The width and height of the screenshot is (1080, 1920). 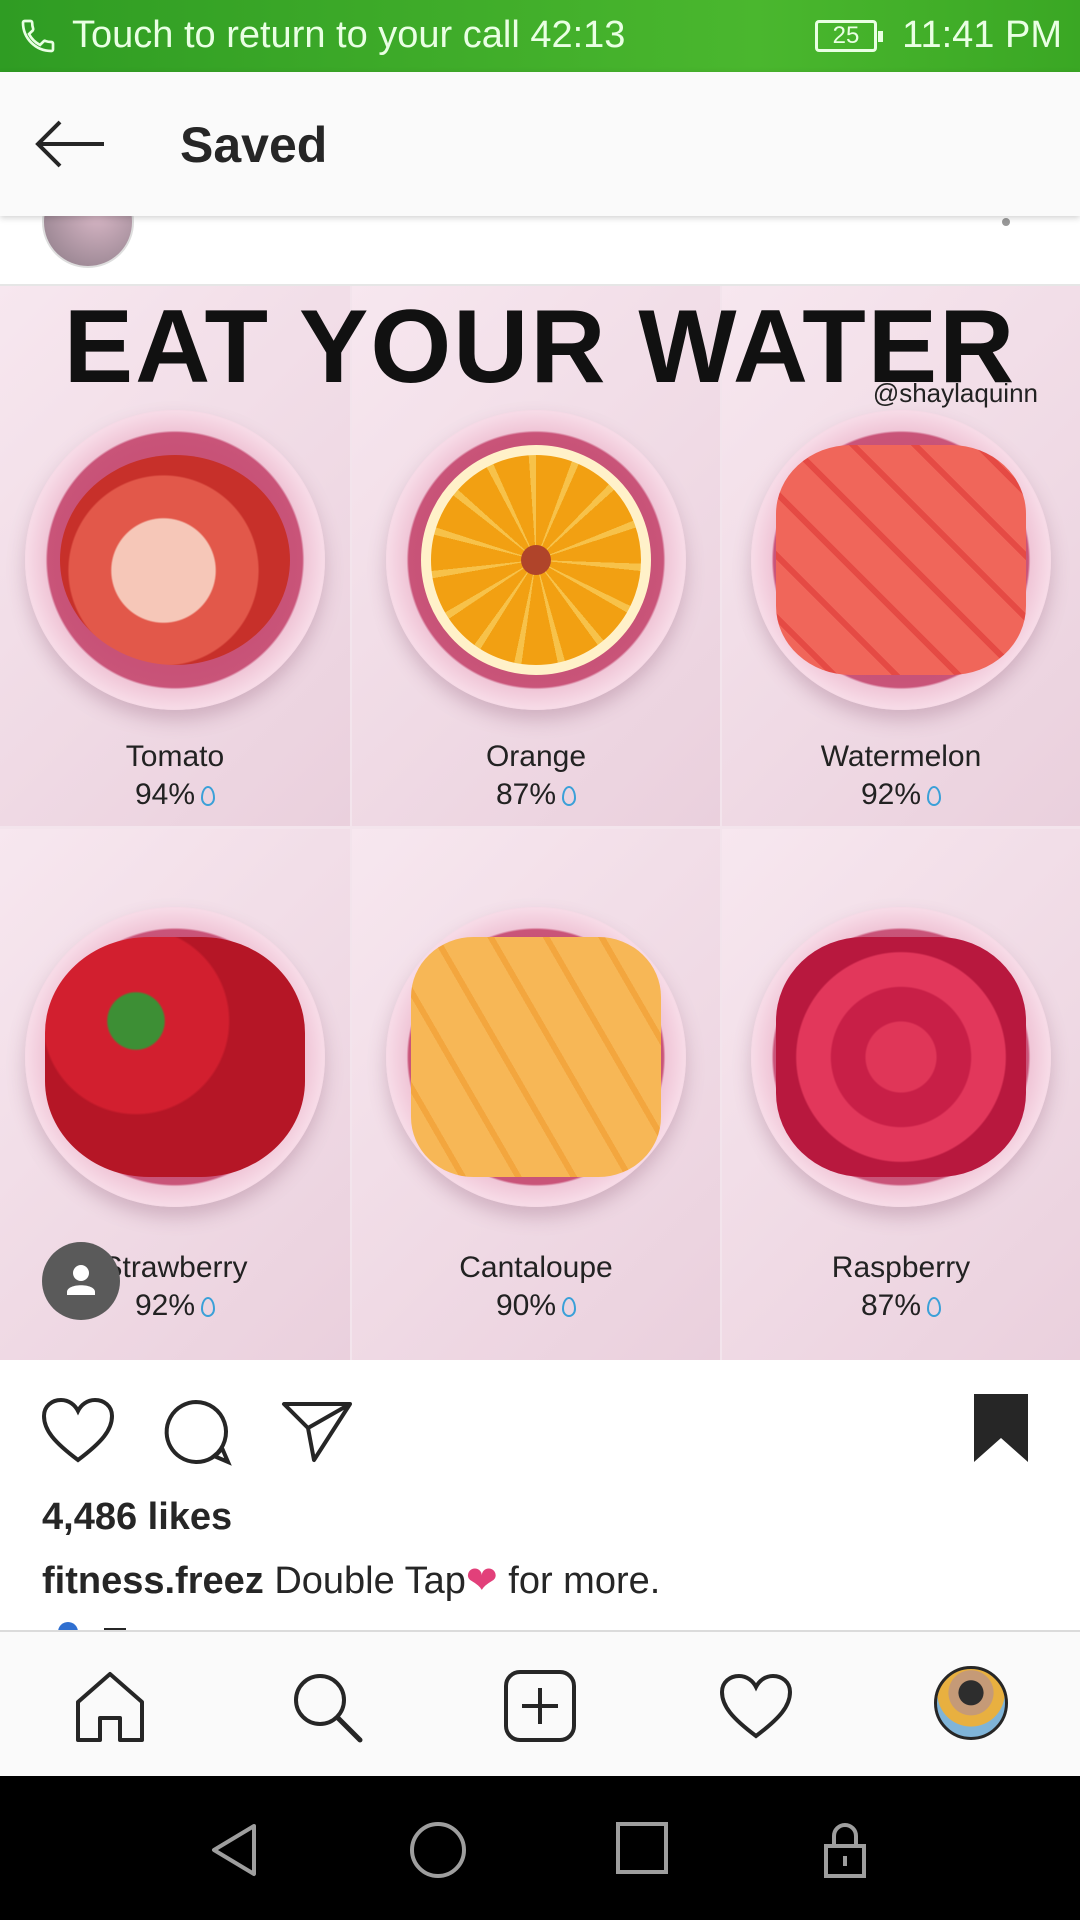 What do you see at coordinates (1001, 1428) in the screenshot?
I see `bookmark-filled-icon` at bounding box center [1001, 1428].